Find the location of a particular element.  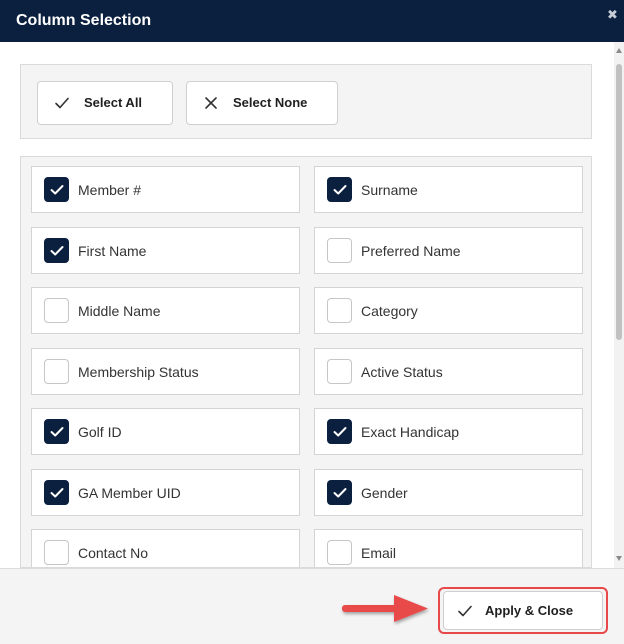

column-option-label: Contact No is located at coordinates (113, 553).